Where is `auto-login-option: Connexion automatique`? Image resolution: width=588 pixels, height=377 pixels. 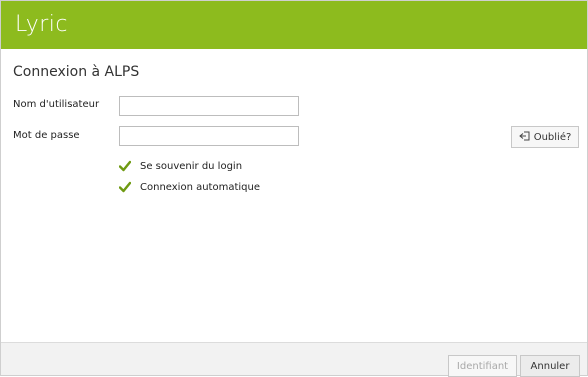 auto-login-option: Connexion automatique is located at coordinates (189, 187).